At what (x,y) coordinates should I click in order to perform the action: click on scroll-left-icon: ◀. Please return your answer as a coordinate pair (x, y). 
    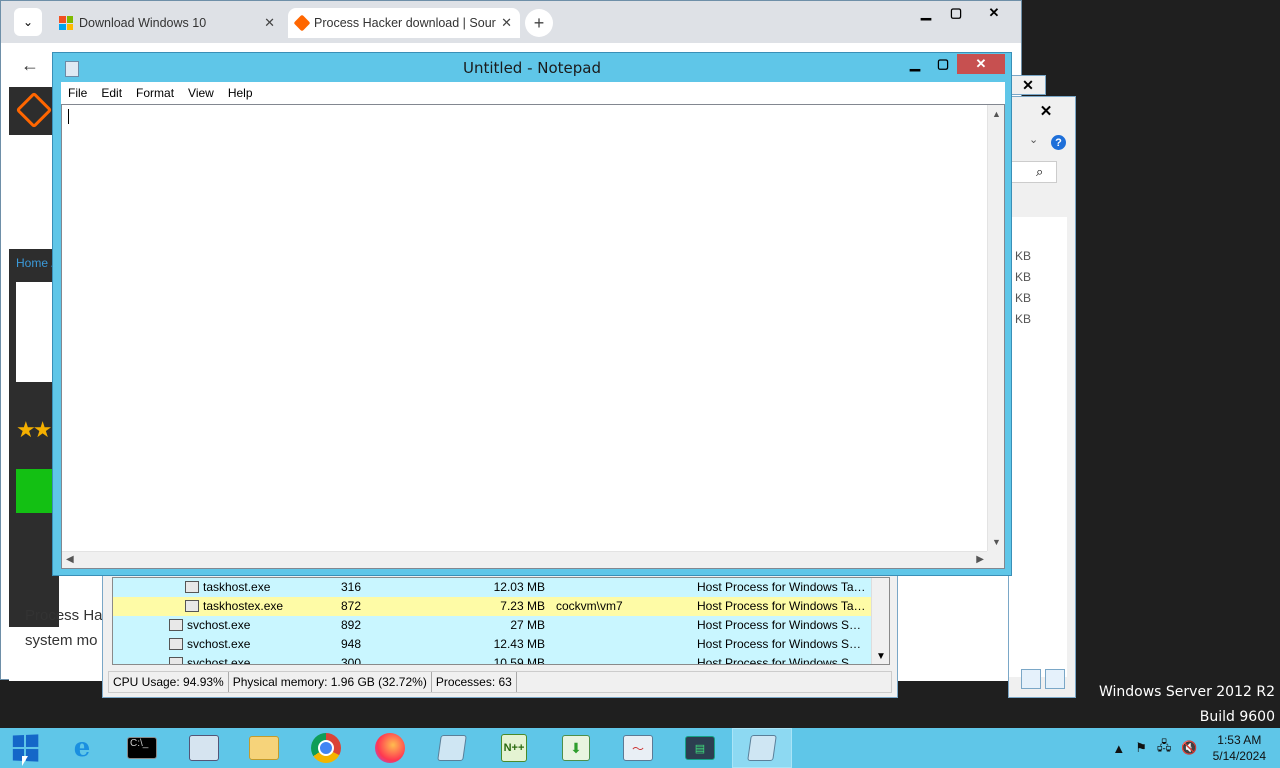
    Looking at the image, I should click on (70, 559).